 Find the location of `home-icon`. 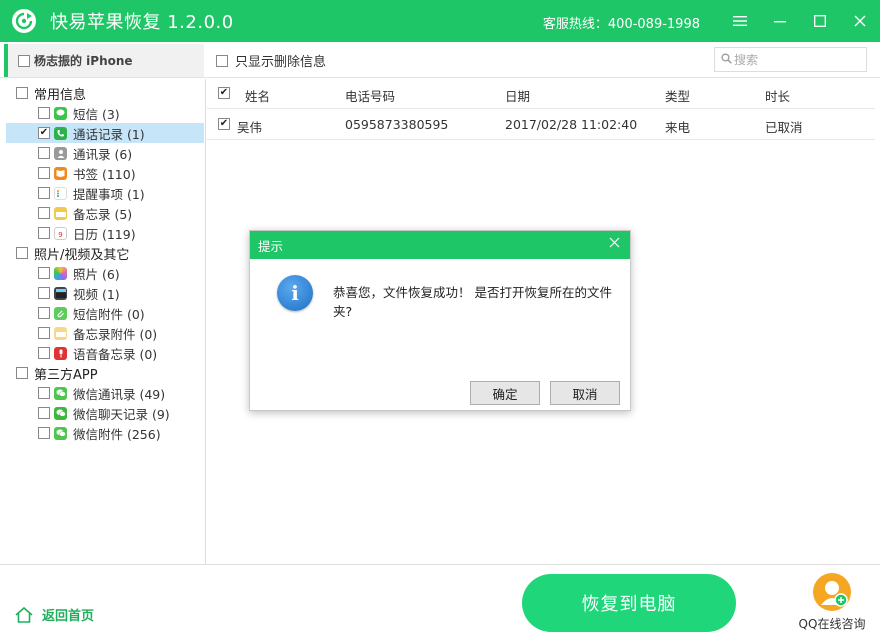

home-icon is located at coordinates (24, 614).